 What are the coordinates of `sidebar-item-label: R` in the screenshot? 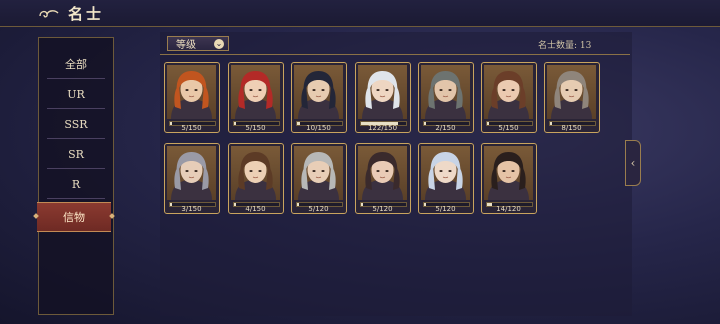 It's located at (76, 184).